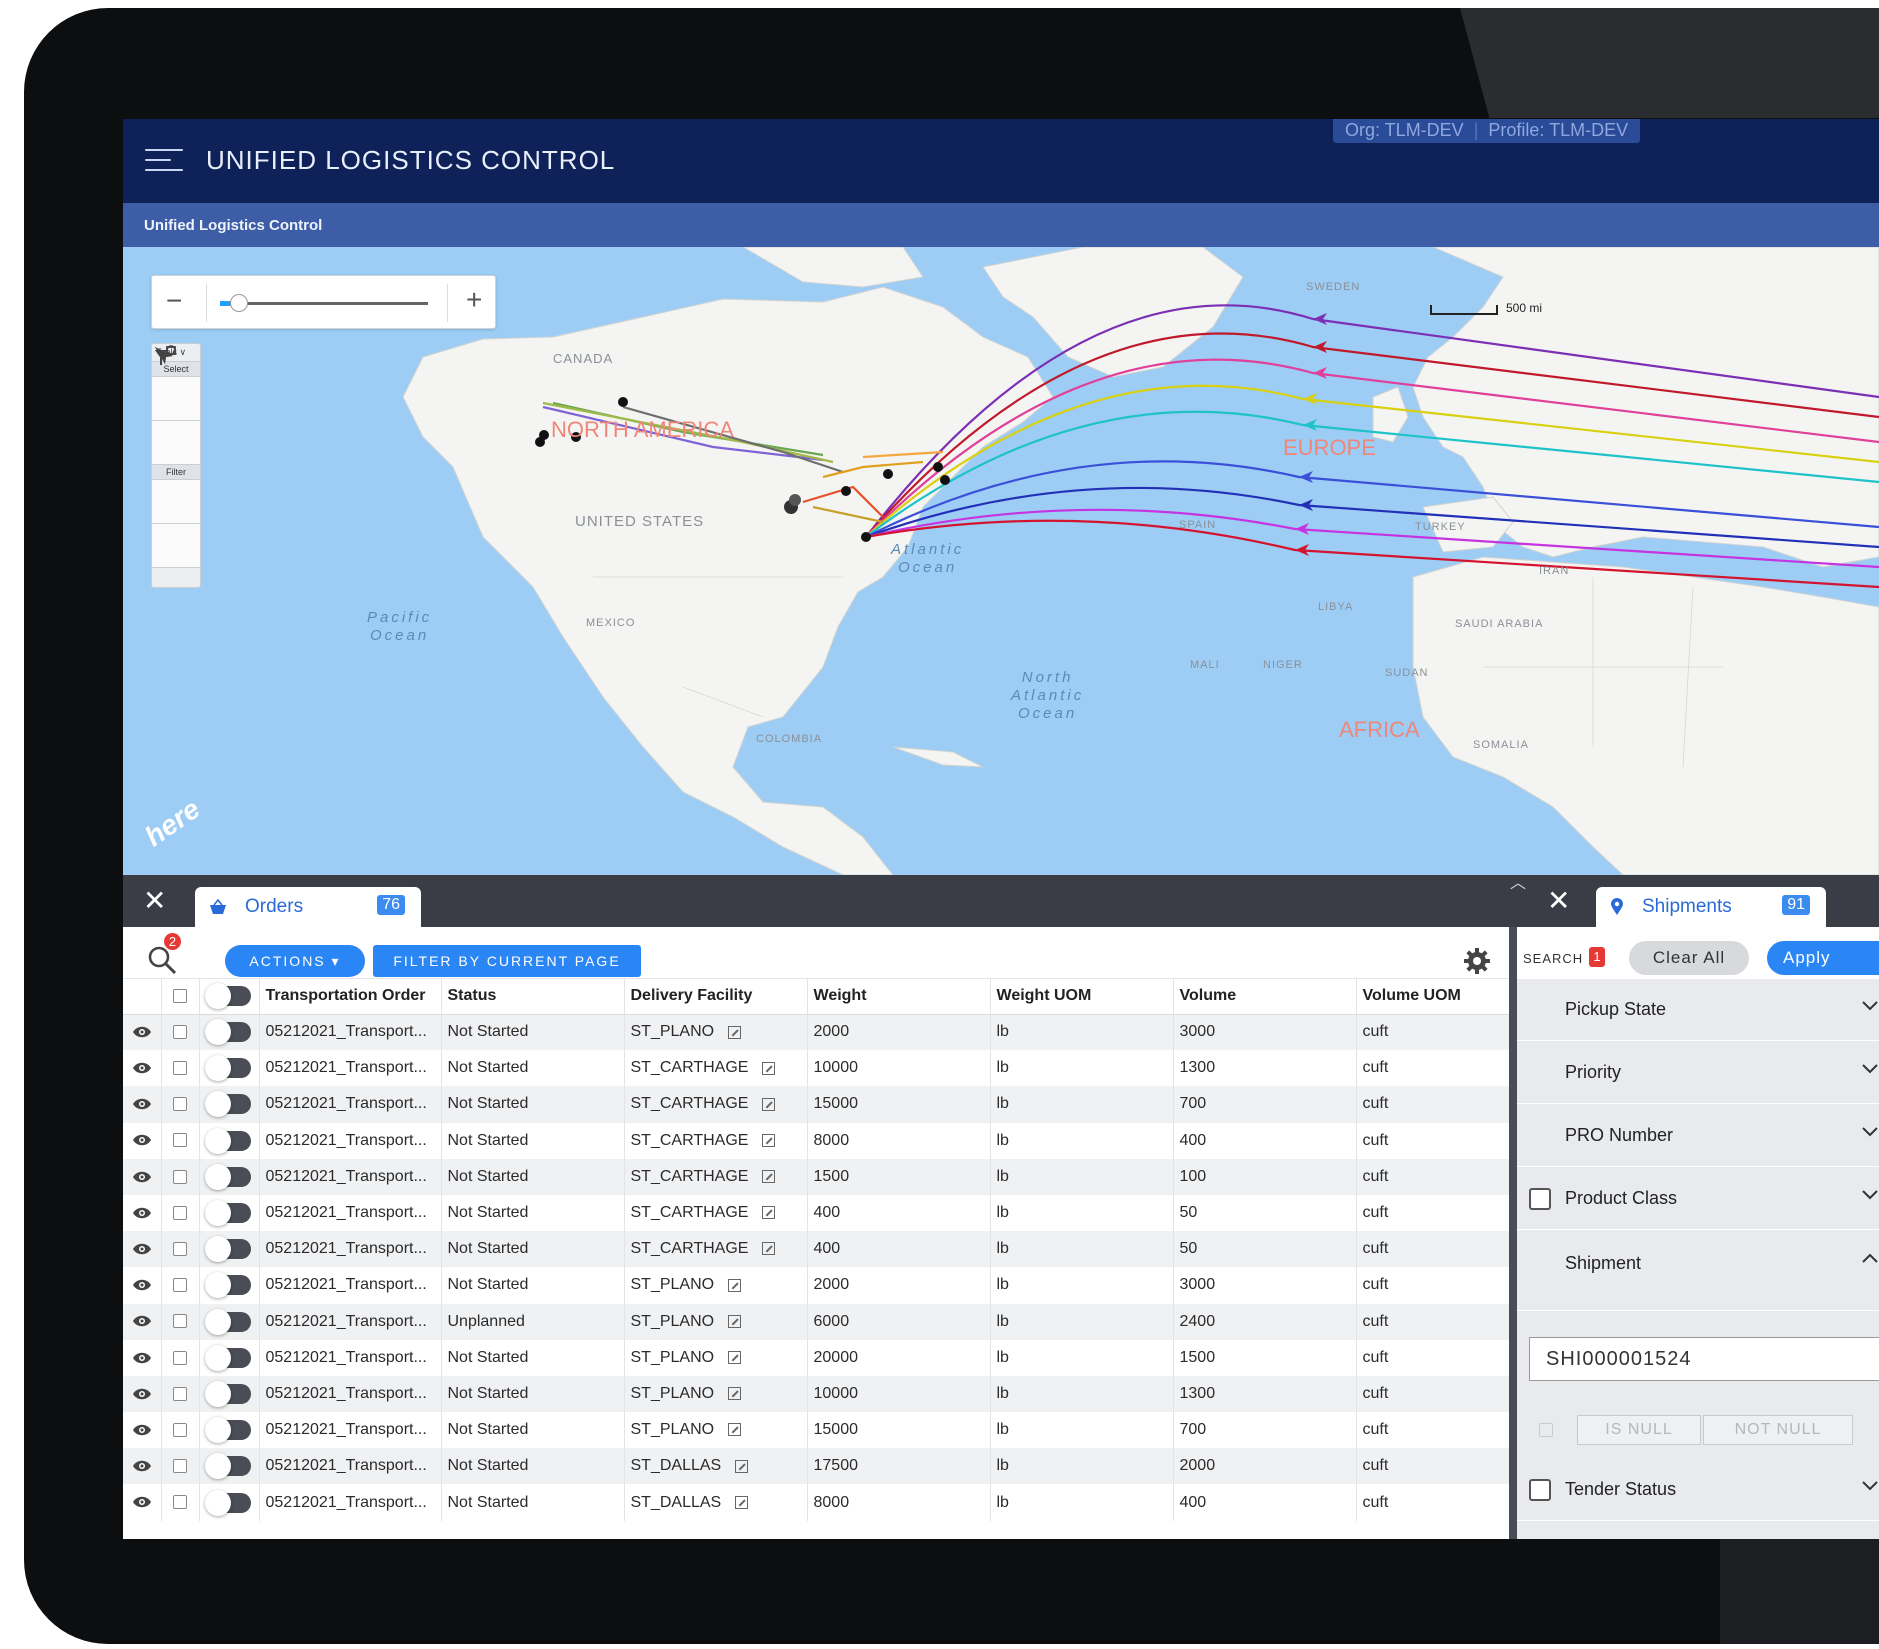 The image size is (1879, 1649). I want to click on filter-by-current-page-button: FILTER BY CURRENT PAGE, so click(507, 961).